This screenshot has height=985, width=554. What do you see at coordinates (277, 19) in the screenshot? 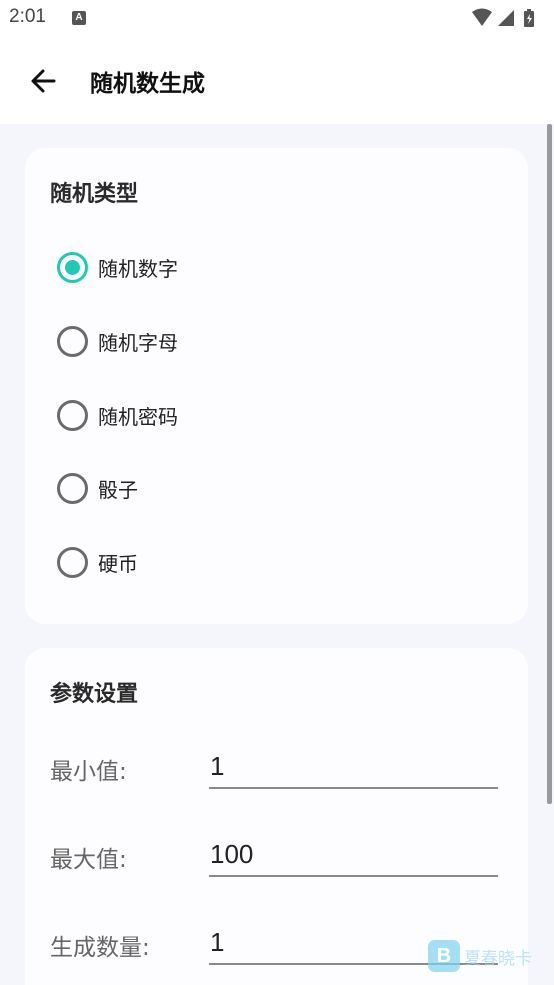
I see `status-bar: 2:01 A` at bounding box center [277, 19].